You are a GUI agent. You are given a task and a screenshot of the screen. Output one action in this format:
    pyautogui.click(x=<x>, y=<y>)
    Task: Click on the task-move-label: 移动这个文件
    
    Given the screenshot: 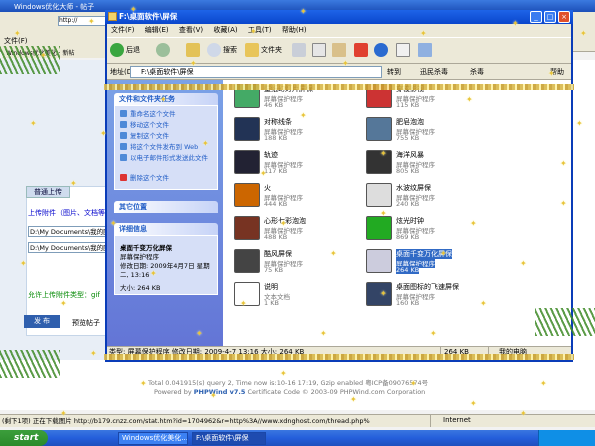 What is the action you would take?
    pyautogui.click(x=149, y=125)
    